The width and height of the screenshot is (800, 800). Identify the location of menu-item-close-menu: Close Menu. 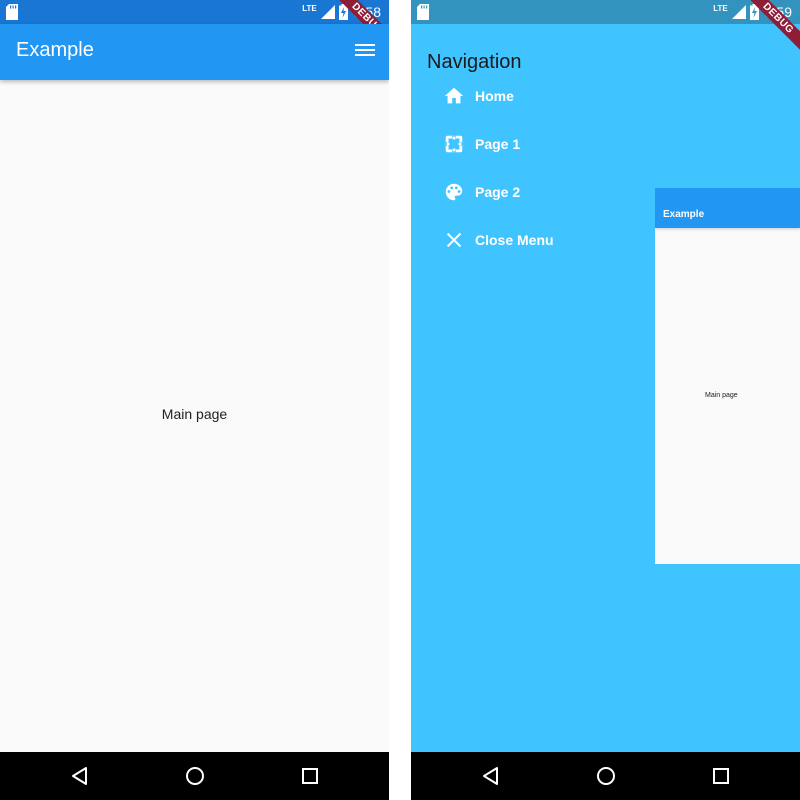
(553, 240).